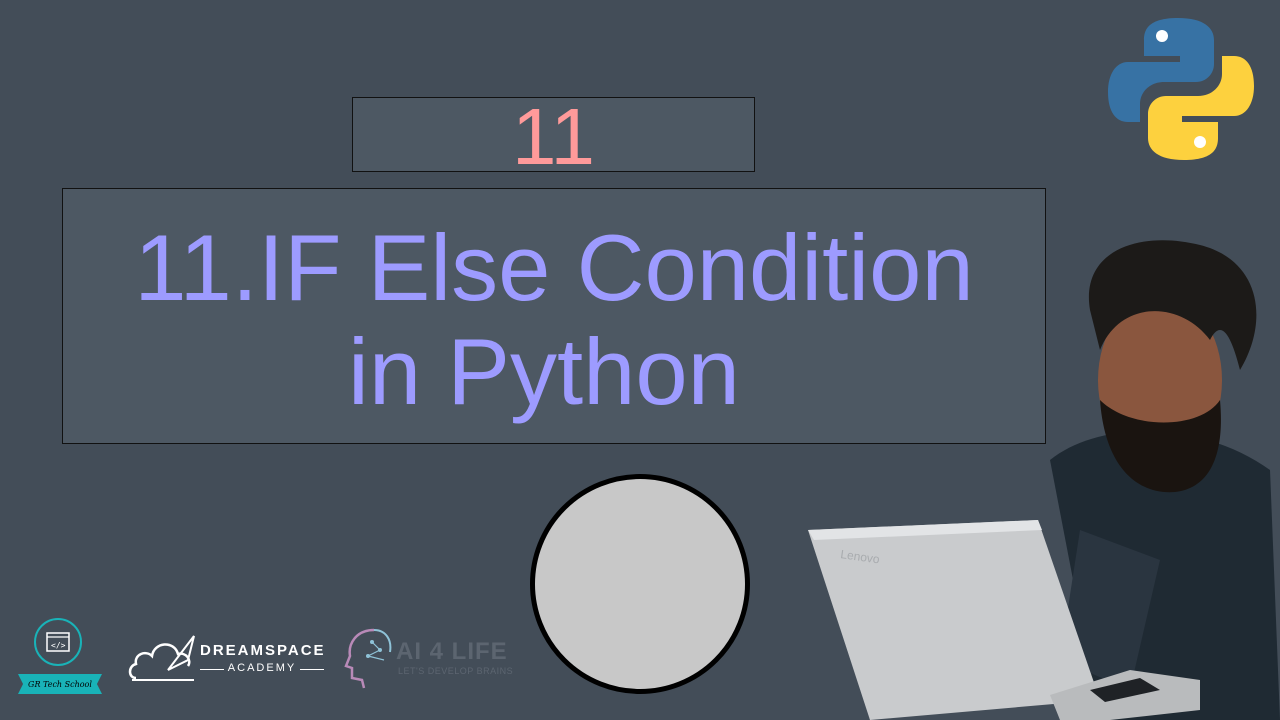 Image resolution: width=1280 pixels, height=720 pixels. I want to click on placeholder-circle, so click(640, 584).